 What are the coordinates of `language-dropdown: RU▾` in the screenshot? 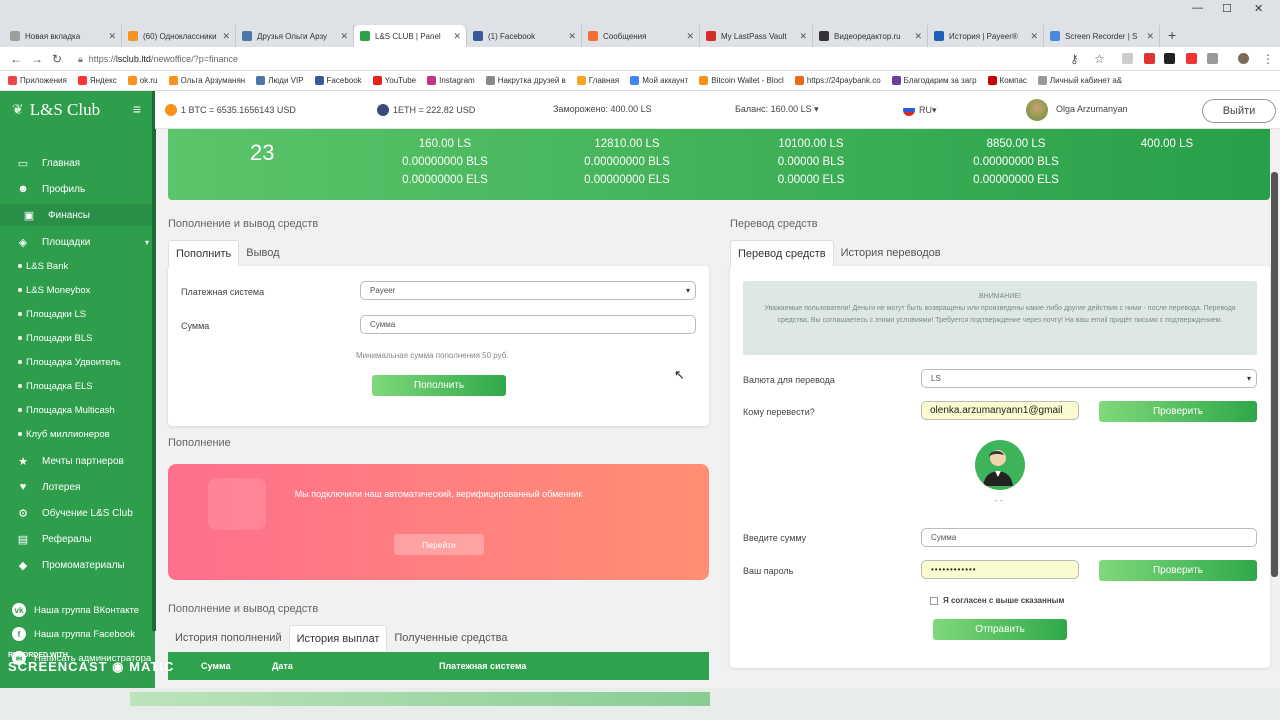 It's located at (920, 110).